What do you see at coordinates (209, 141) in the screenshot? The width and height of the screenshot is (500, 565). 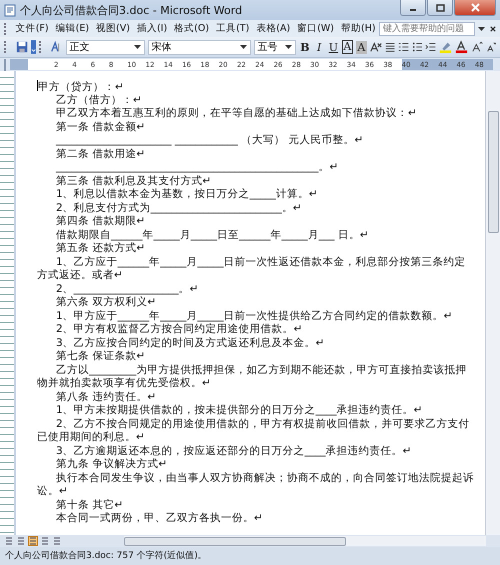 I see `document-text-line: ______________________ ____________ （大写） 元人民币整。↵` at bounding box center [209, 141].